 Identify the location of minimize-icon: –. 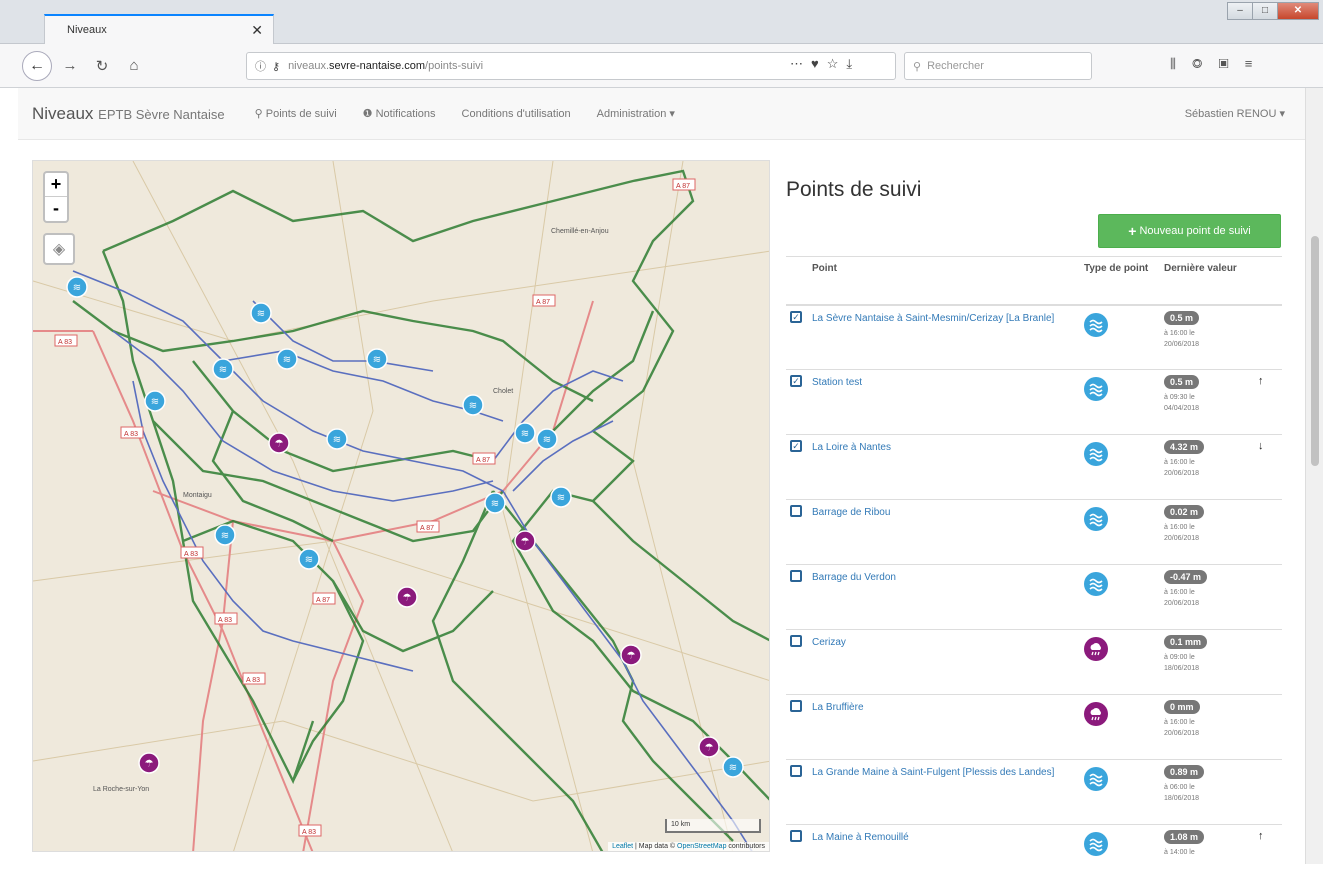
(1240, 11).